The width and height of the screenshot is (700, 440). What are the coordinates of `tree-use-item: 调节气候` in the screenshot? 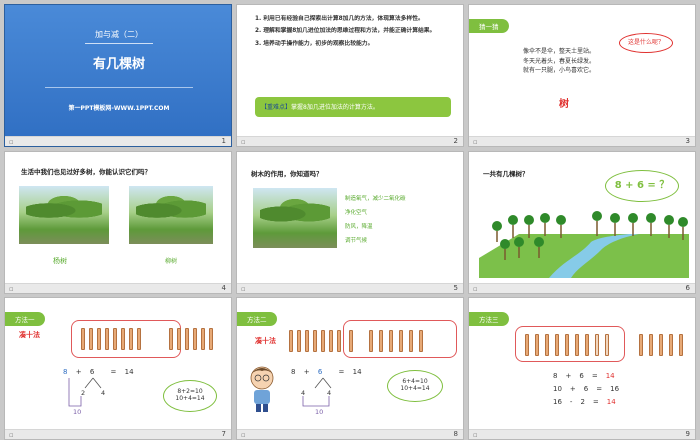 It's located at (356, 241).